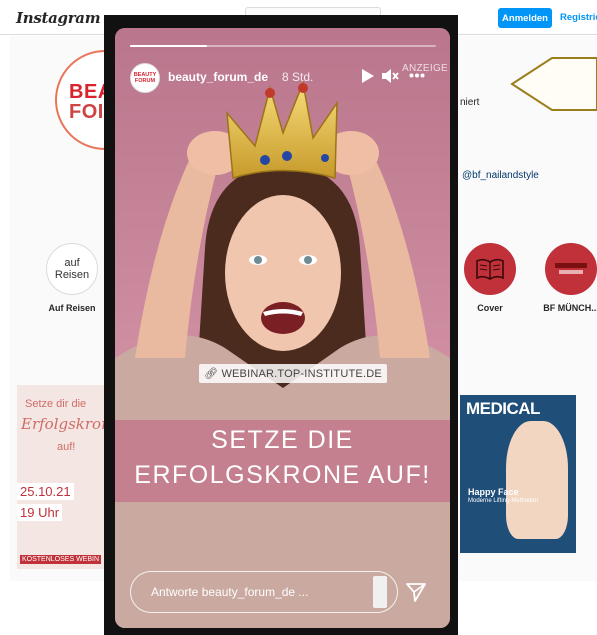 The height and width of the screenshot is (635, 597). I want to click on story-avatar-text: BEAUTY FORUM, so click(145, 78).